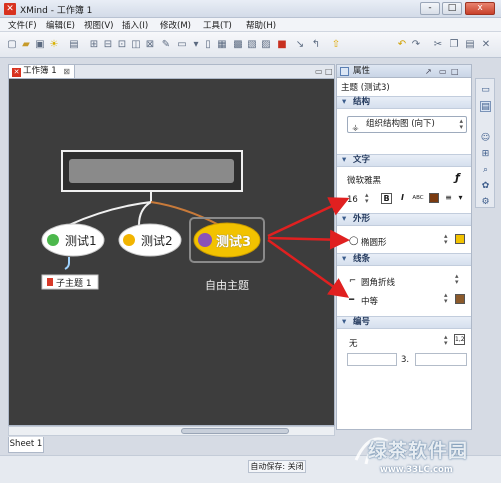 The image size is (501, 483). What do you see at coordinates (460, 198) in the screenshot?
I see `align-dropdown-icon: ▾` at bounding box center [460, 198].